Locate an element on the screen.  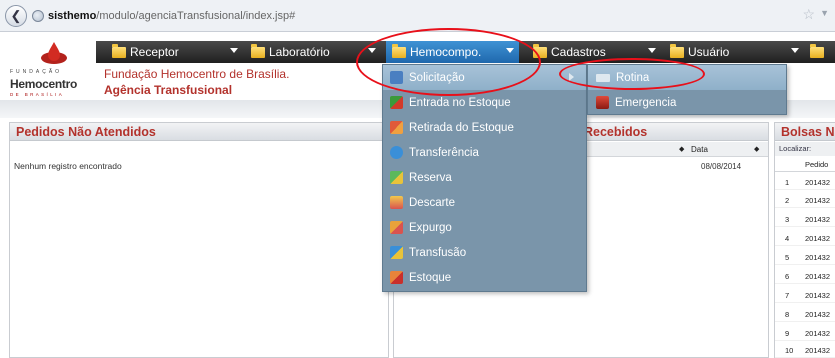
menu-item-expurgo: Expurgo is located at coordinates (484, 227).